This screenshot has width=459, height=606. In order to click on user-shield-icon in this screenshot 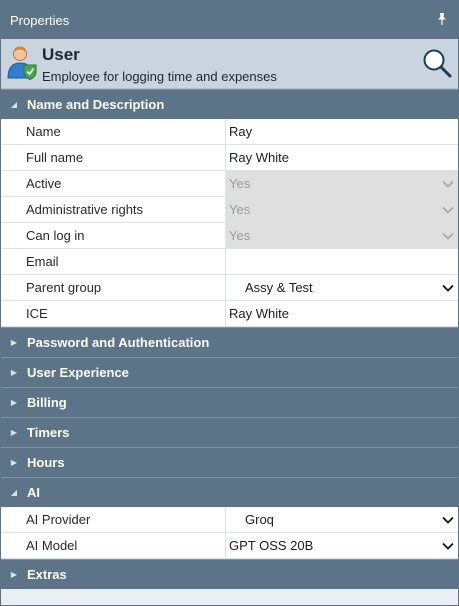, I will do `click(22, 63)`.